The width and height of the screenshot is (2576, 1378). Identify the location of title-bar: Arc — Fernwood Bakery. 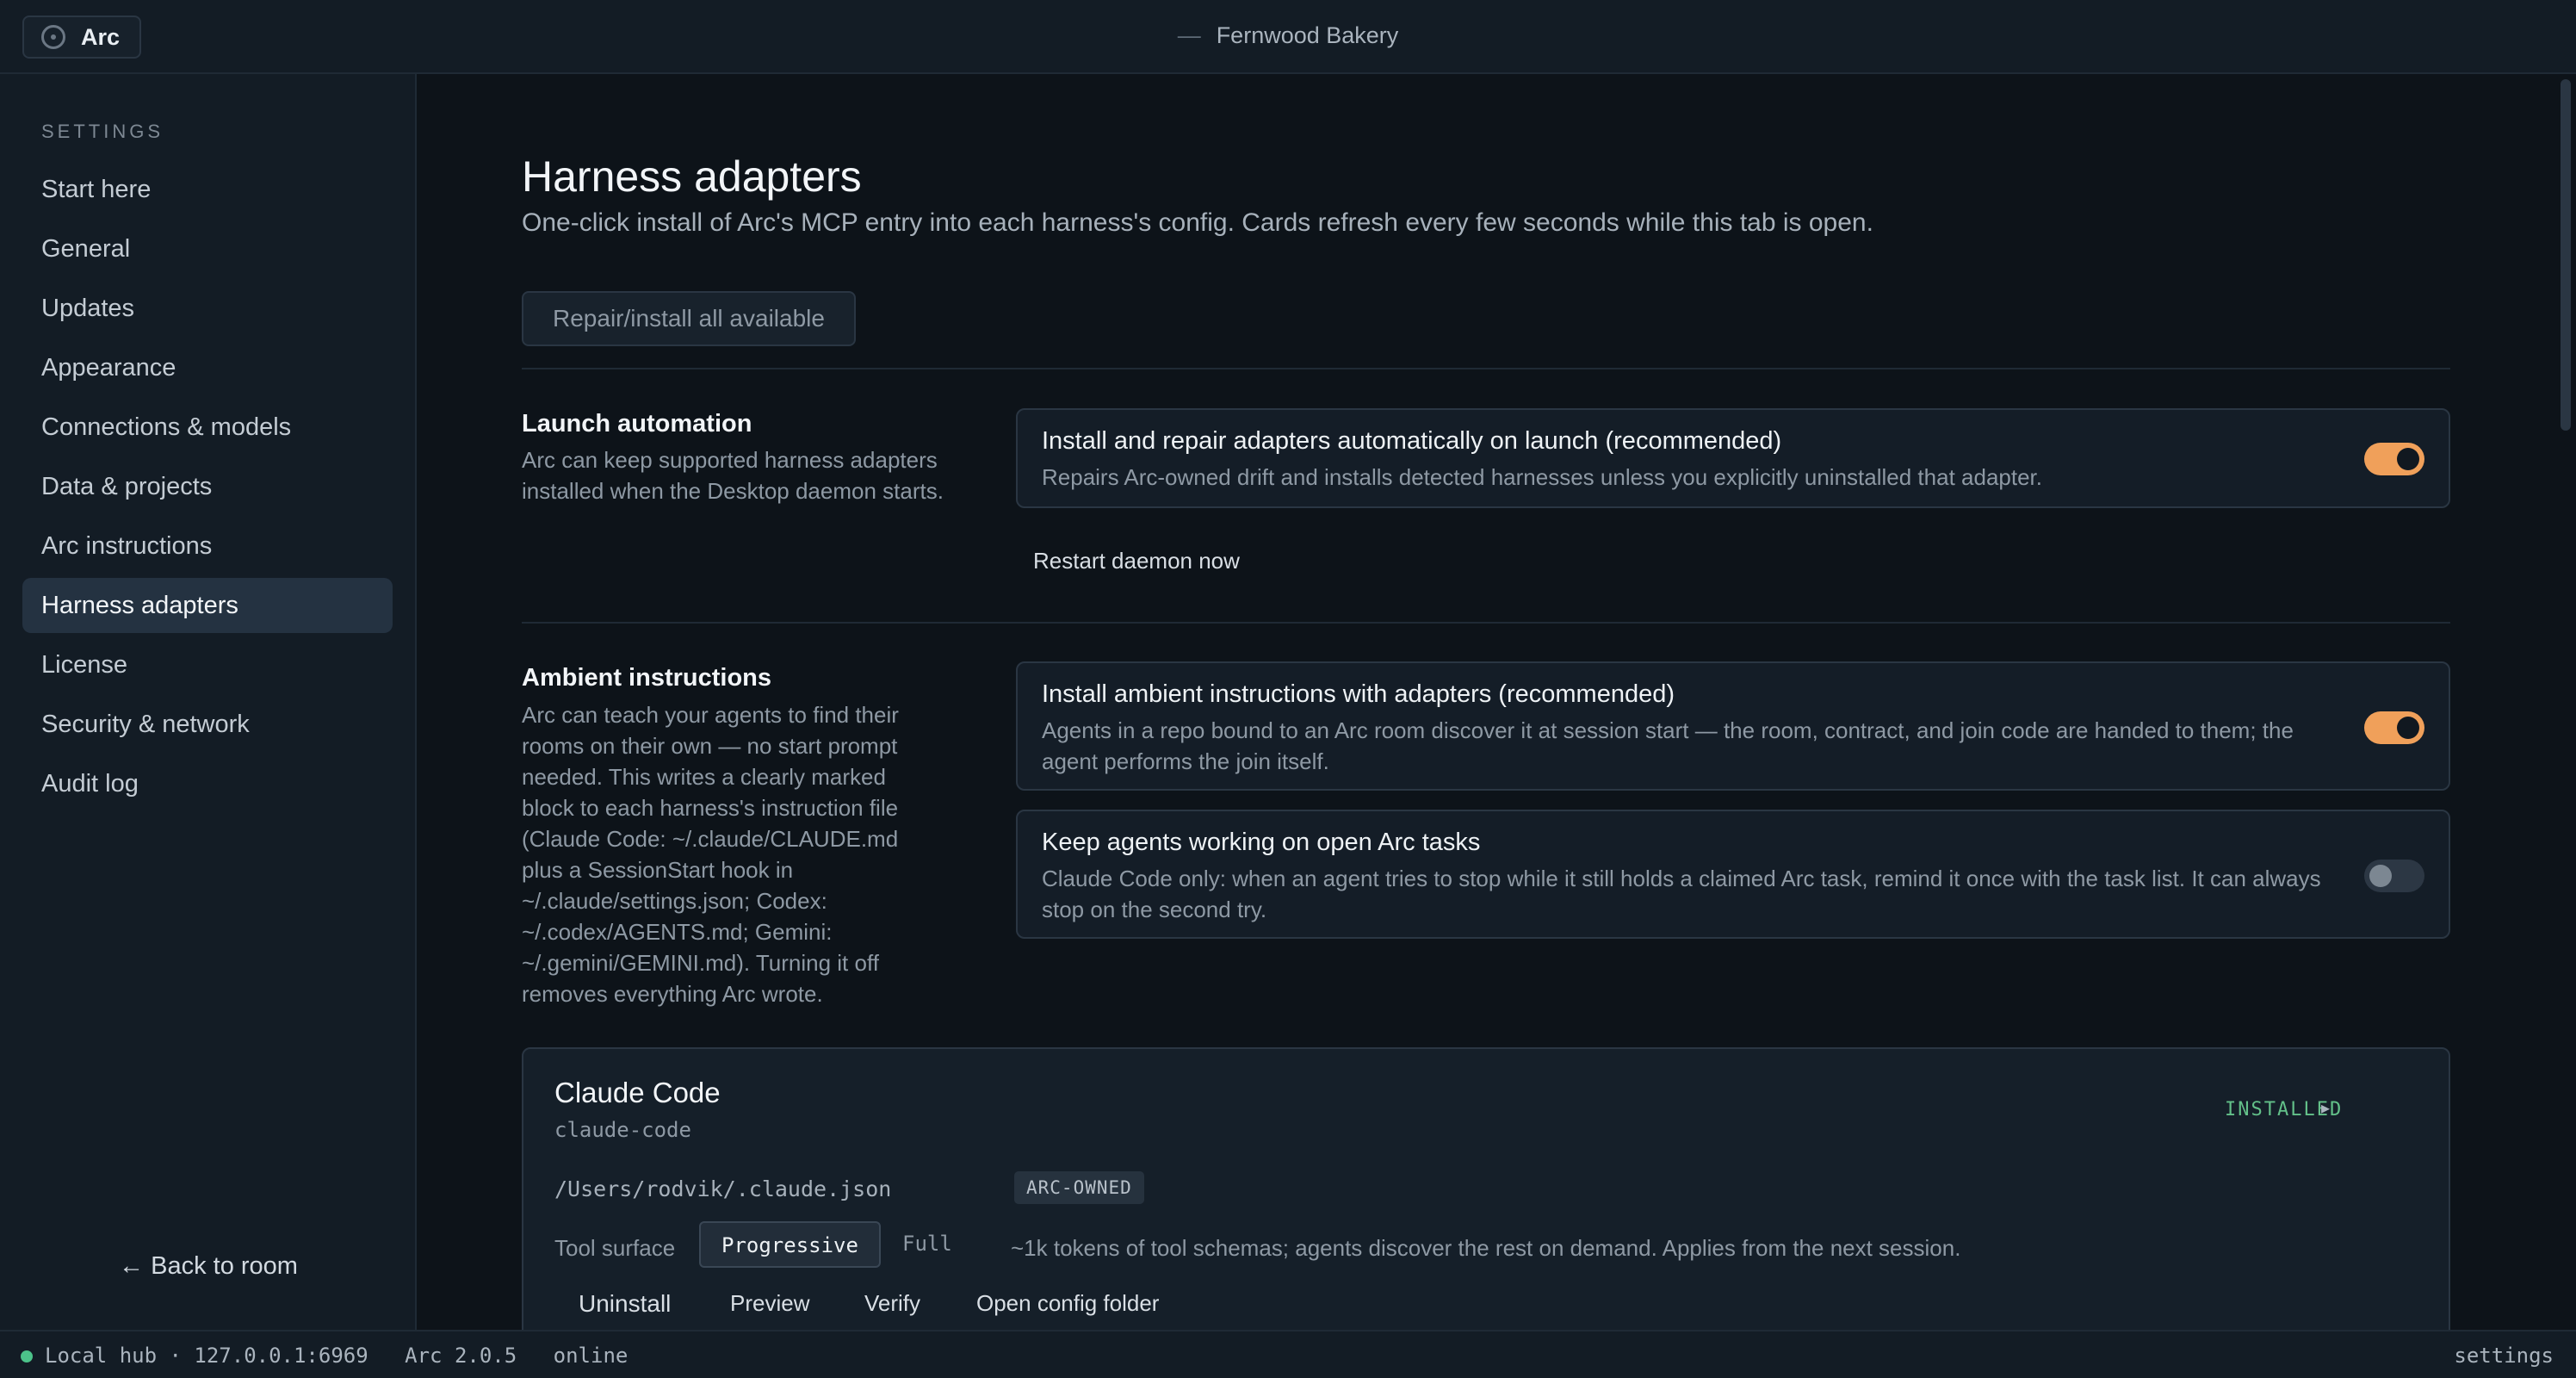
(1288, 37).